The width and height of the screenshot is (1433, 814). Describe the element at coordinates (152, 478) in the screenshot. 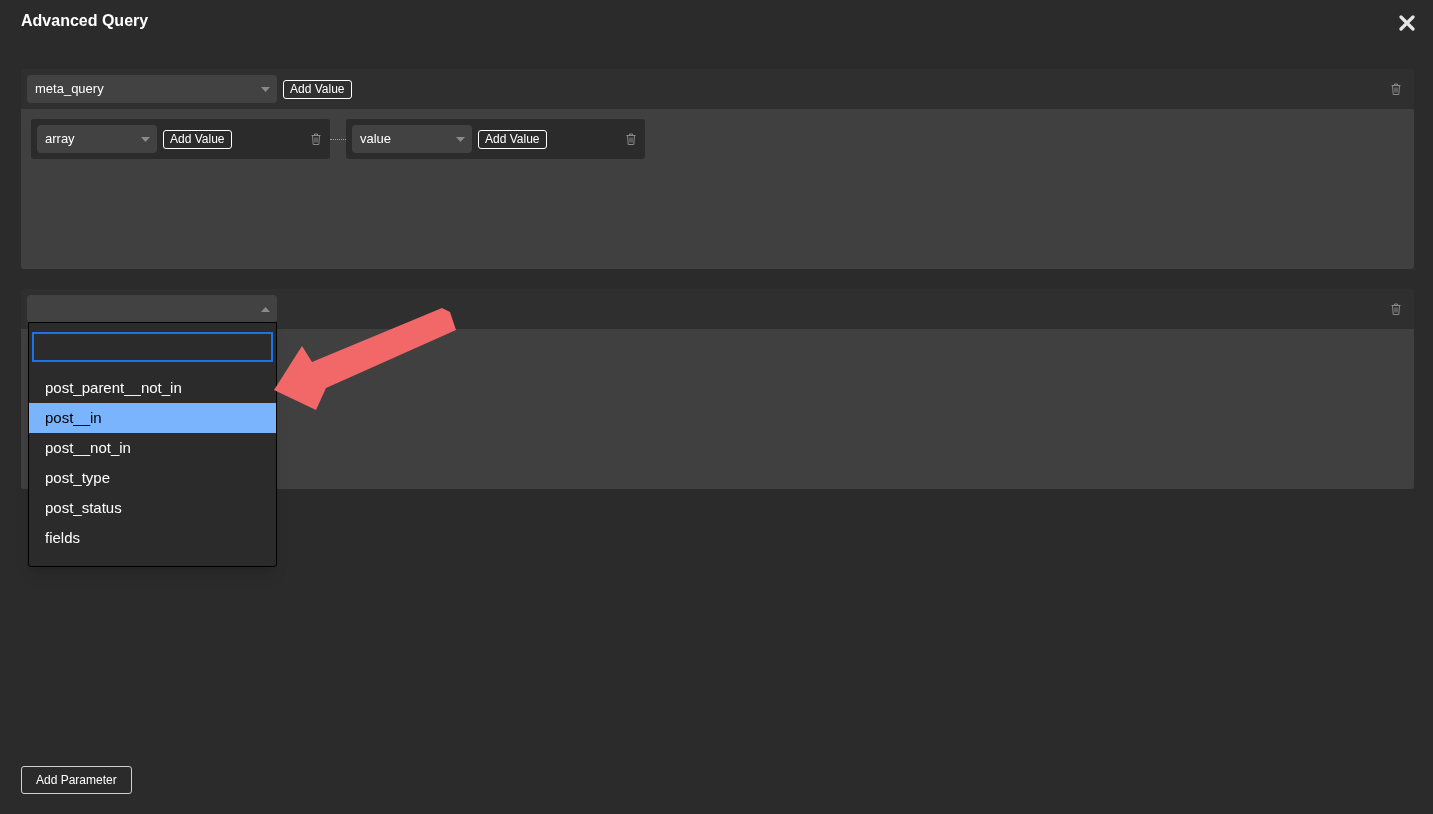

I see `dropdown-option: post_type` at that location.